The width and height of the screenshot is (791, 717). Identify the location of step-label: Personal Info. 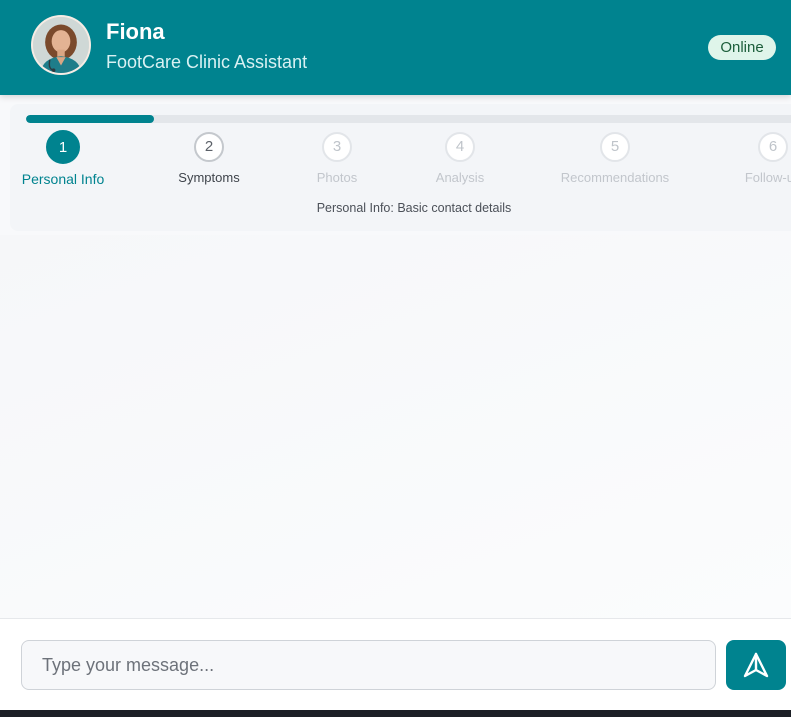
(63, 179).